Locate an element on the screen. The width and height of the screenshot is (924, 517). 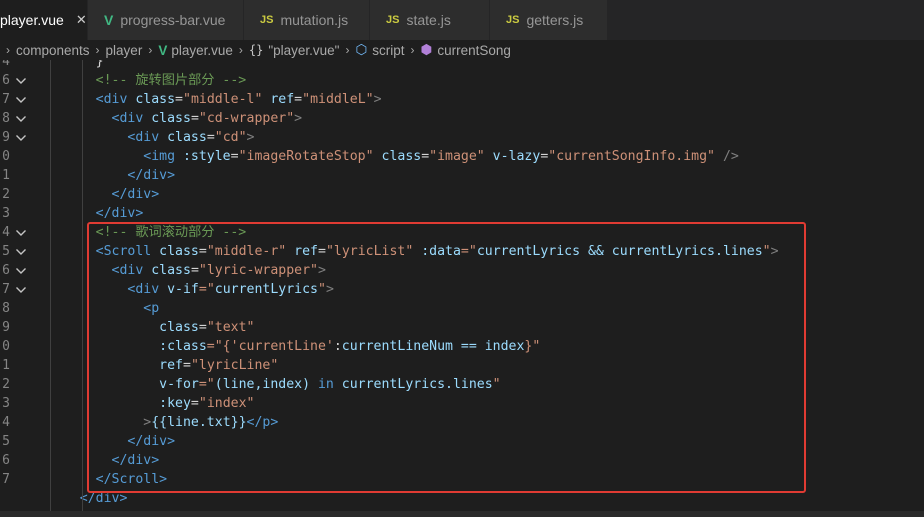
tab-label: getters.js is located at coordinates (555, 20).